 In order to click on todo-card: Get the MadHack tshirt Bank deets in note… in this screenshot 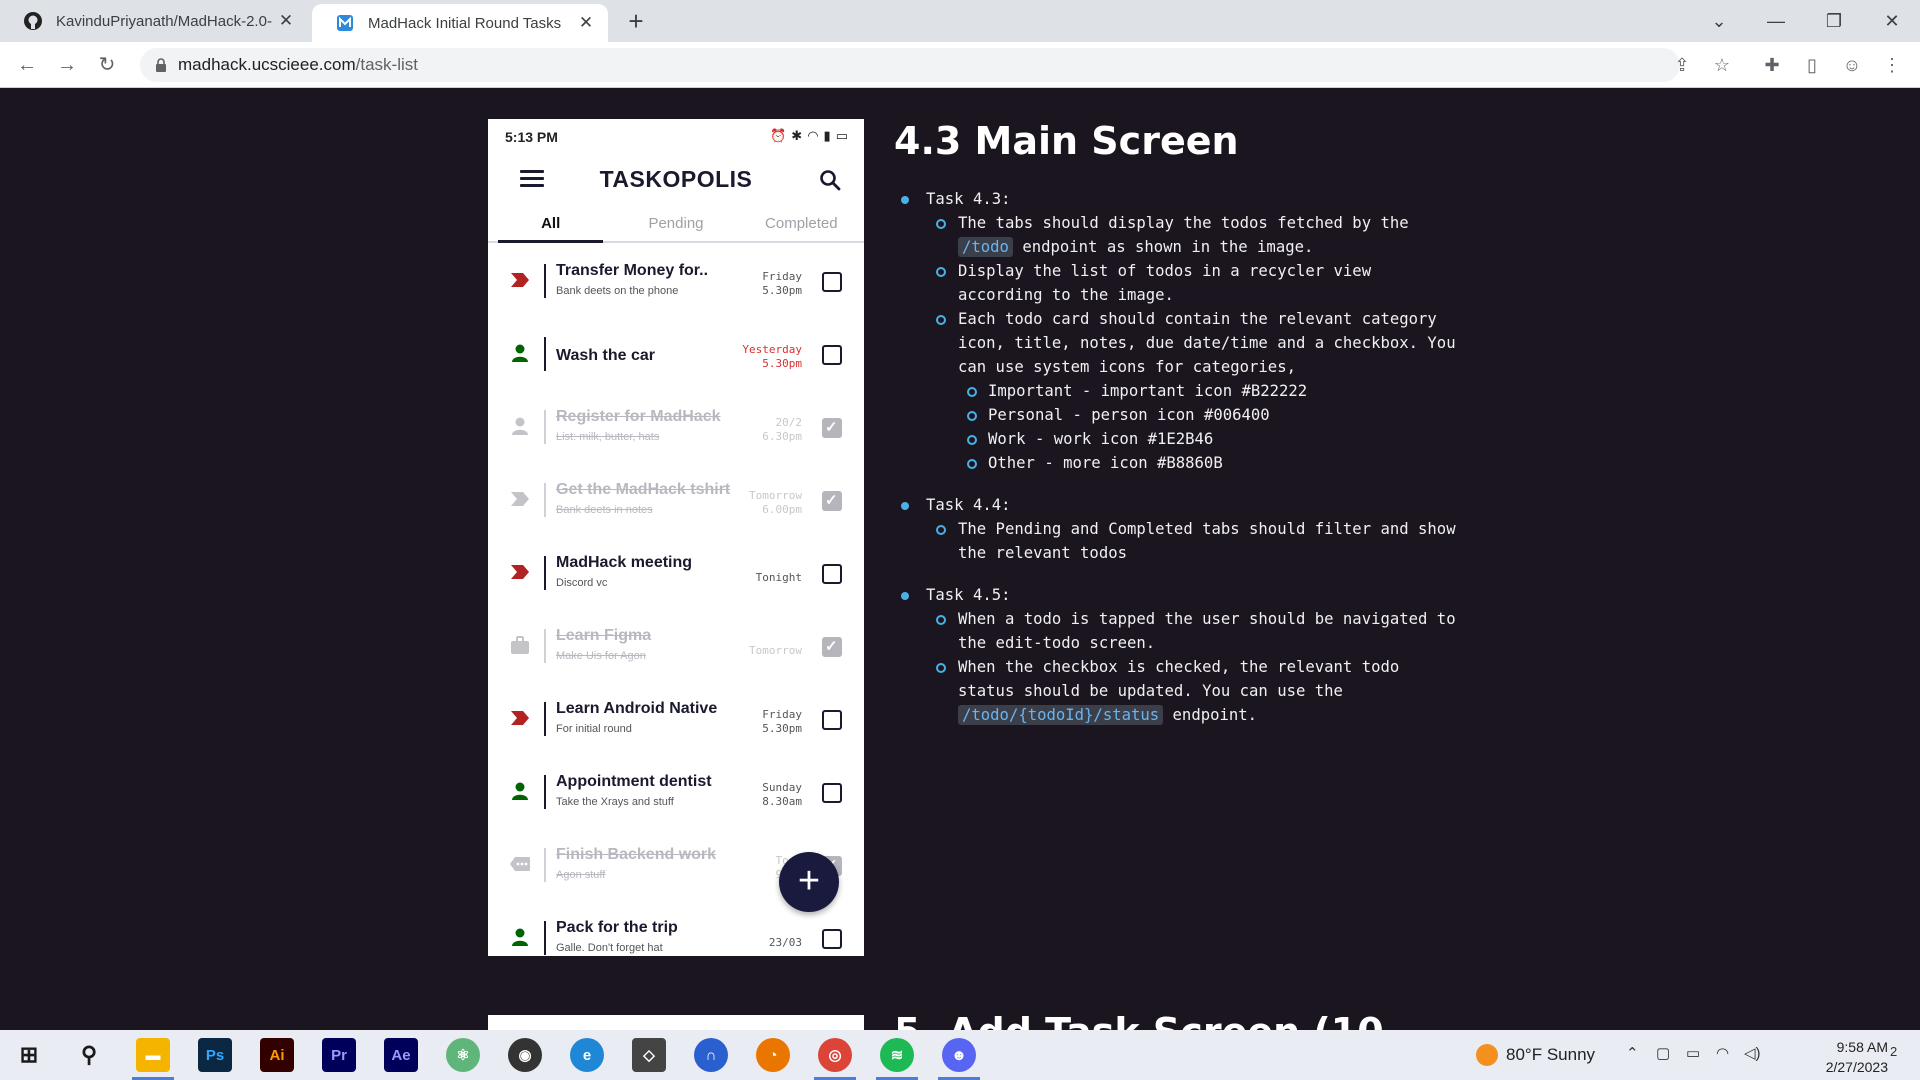, I will do `click(676, 501)`.